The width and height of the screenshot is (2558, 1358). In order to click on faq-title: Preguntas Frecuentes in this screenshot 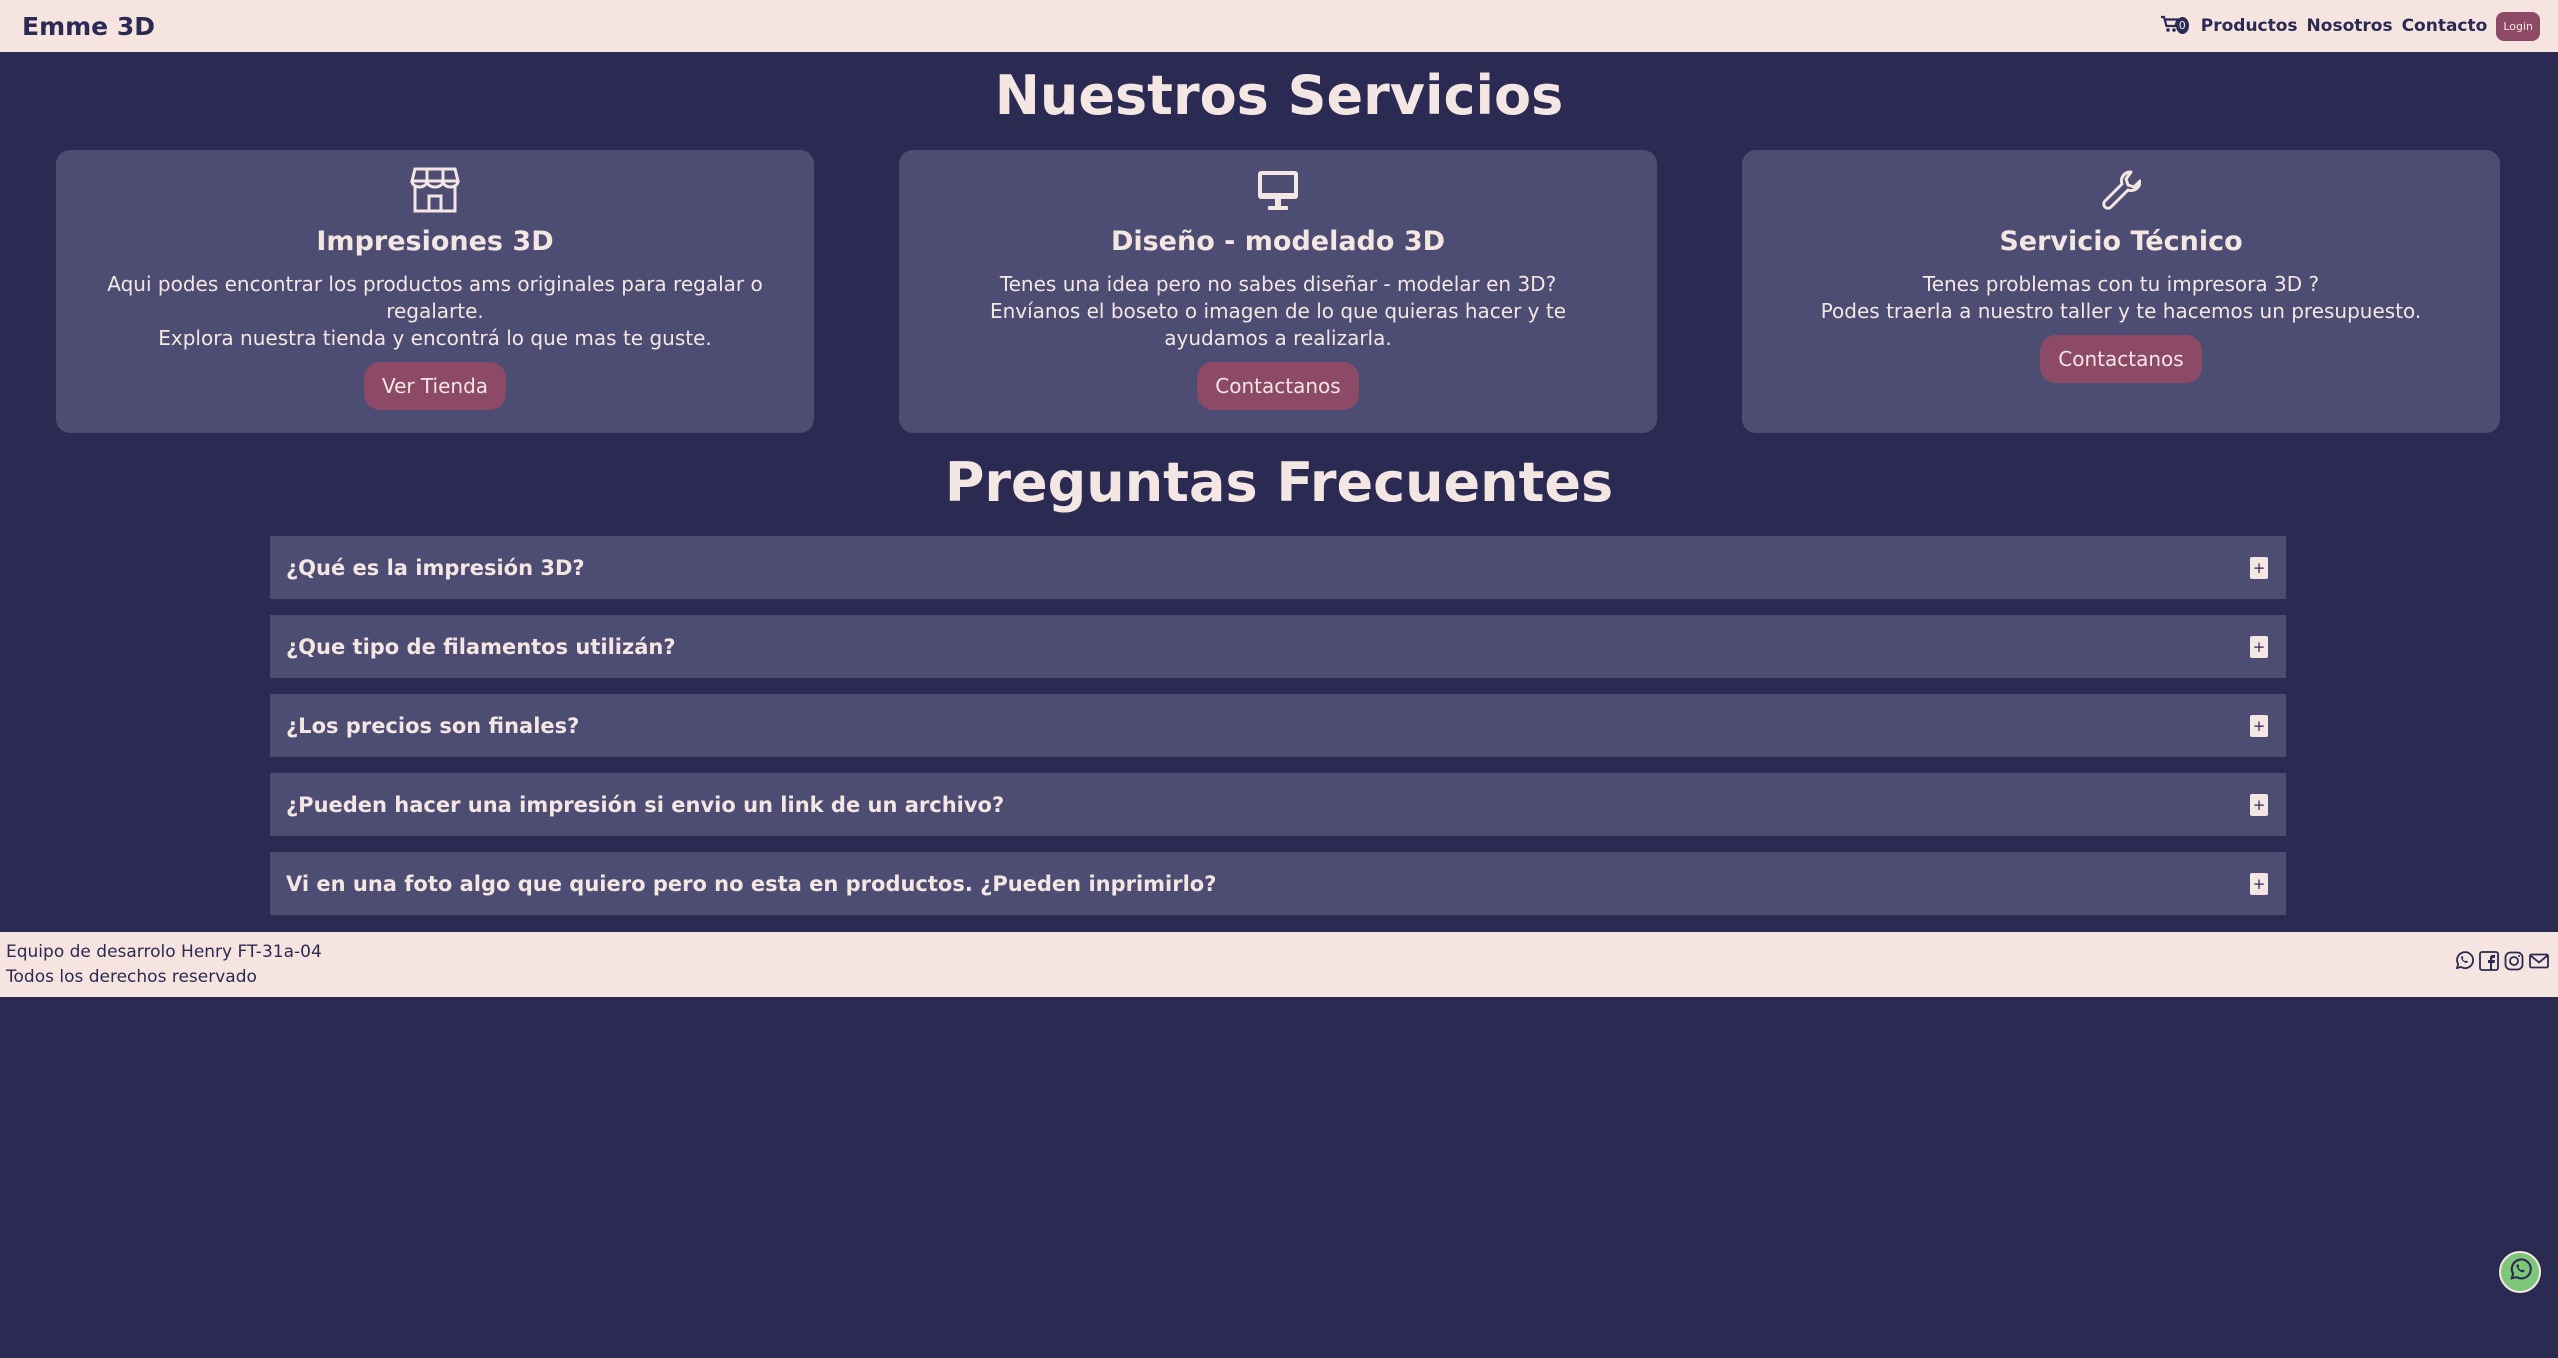, I will do `click(1279, 482)`.